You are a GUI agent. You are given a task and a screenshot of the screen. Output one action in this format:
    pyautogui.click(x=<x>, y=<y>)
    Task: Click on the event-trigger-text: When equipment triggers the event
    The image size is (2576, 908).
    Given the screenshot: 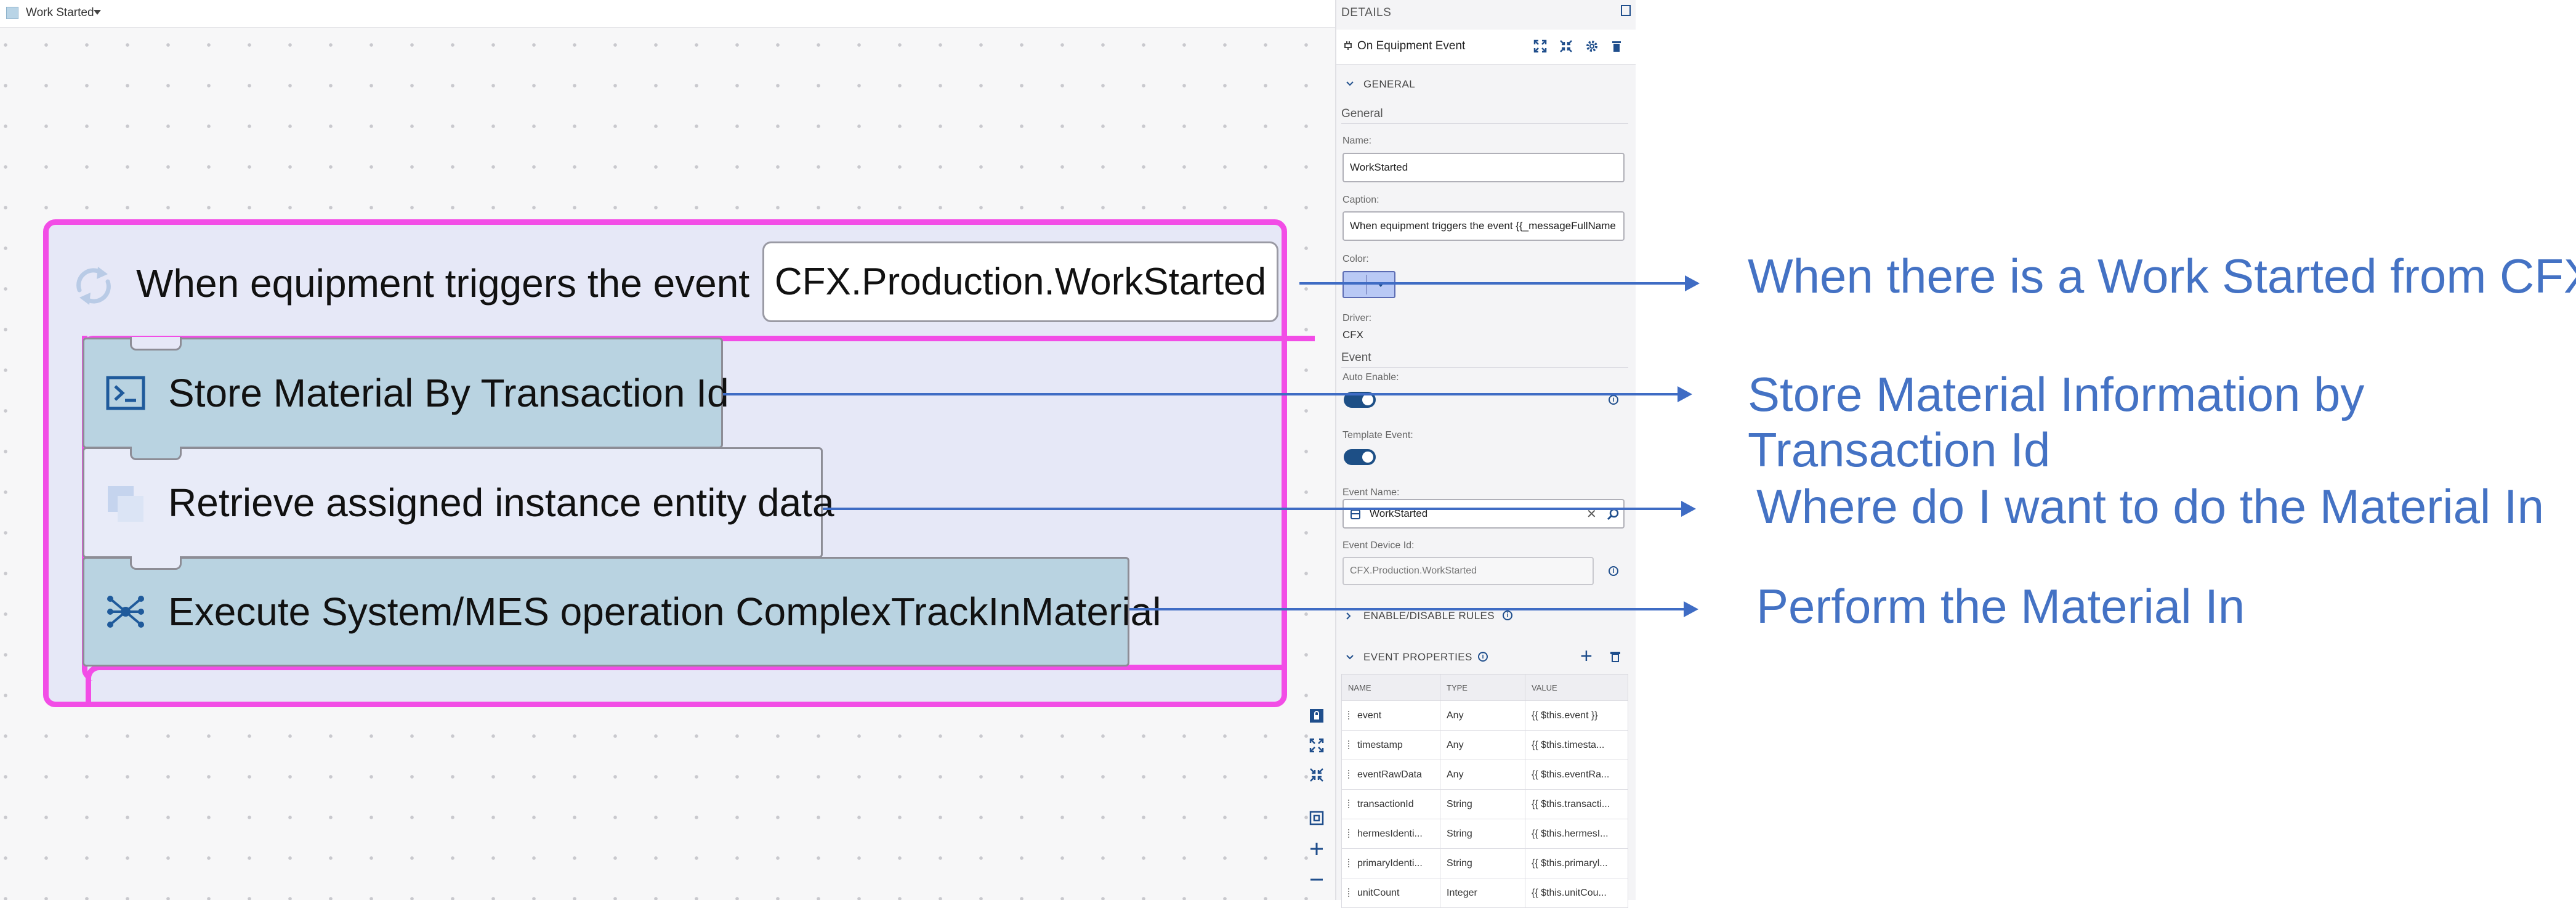 What is the action you would take?
    pyautogui.click(x=443, y=283)
    